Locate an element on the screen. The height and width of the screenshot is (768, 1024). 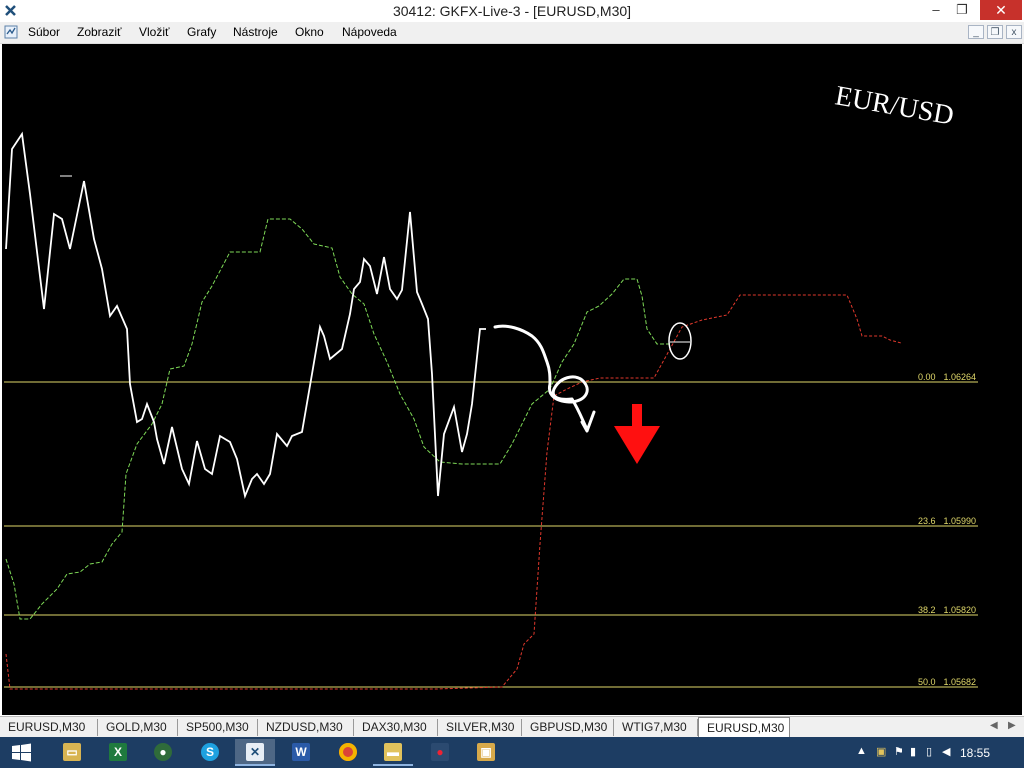
menu-insert: Vložiť is located at coordinates (154, 32).